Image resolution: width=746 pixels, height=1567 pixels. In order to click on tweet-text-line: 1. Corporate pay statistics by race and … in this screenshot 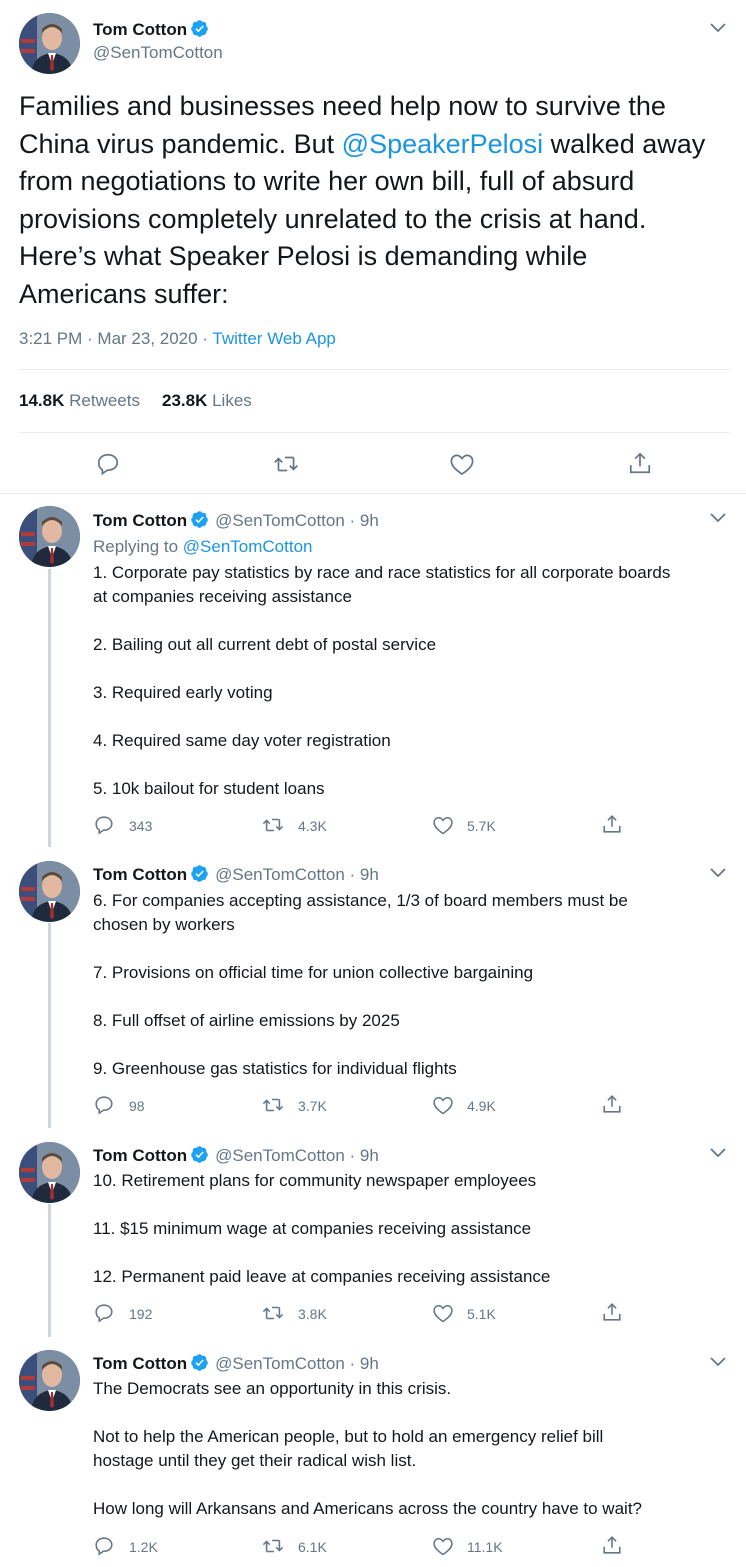, I will do `click(382, 572)`.